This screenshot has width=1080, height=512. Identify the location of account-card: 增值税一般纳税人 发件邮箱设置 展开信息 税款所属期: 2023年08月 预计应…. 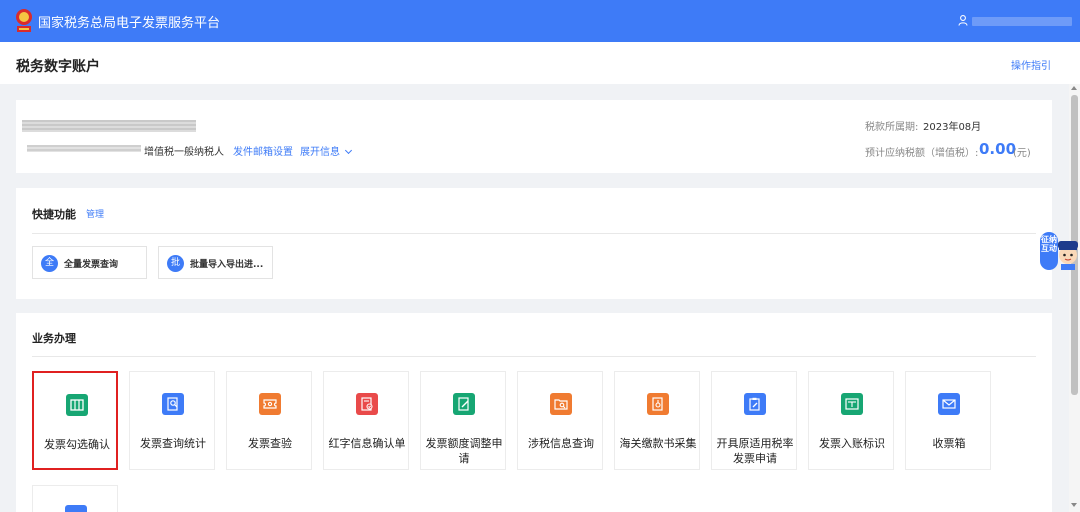
(534, 136).